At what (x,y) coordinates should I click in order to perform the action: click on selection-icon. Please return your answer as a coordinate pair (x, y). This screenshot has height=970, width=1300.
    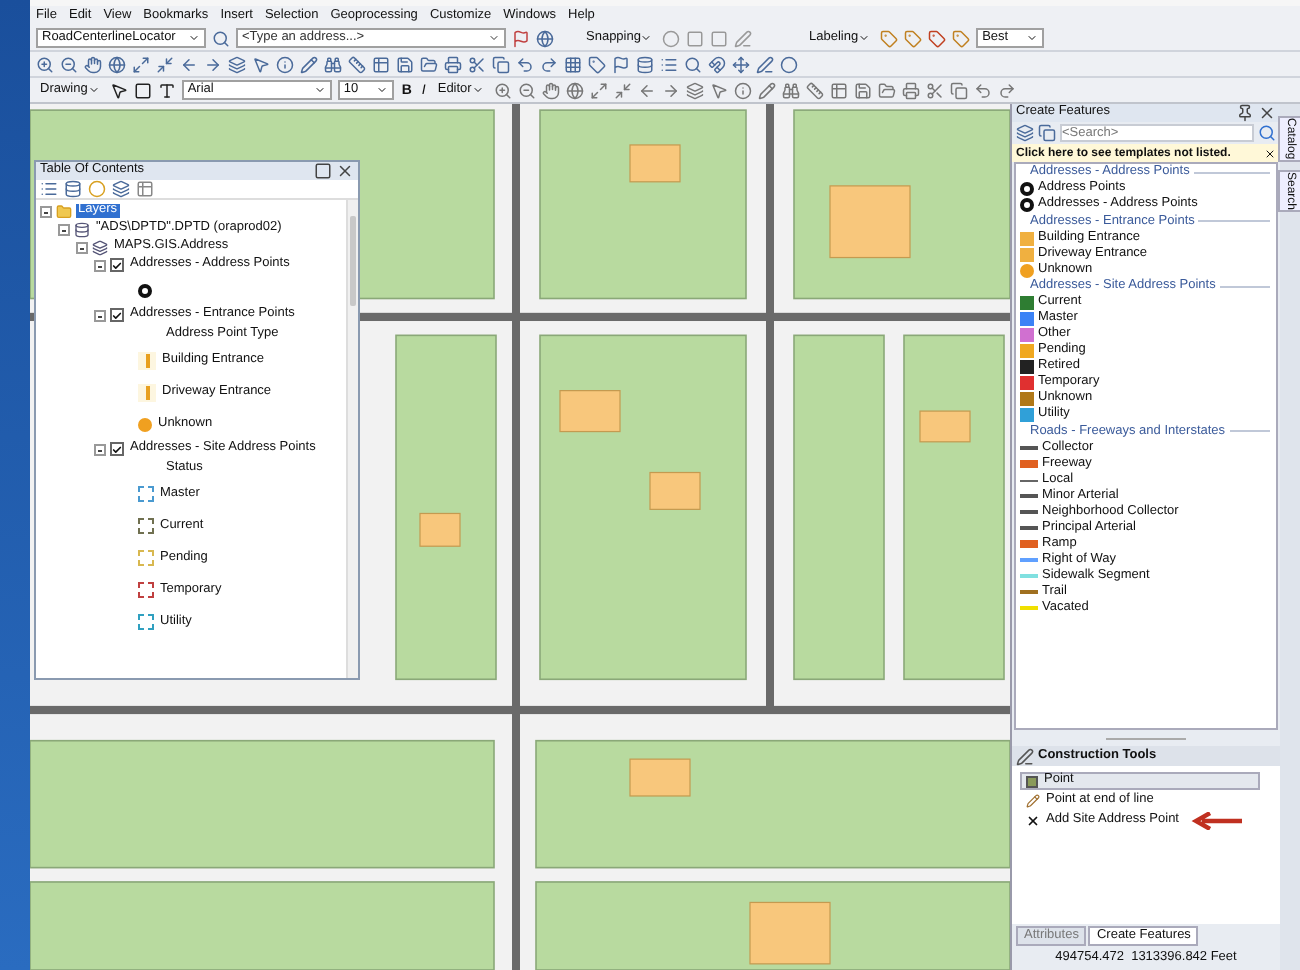
    Looking at the image, I should click on (121, 189).